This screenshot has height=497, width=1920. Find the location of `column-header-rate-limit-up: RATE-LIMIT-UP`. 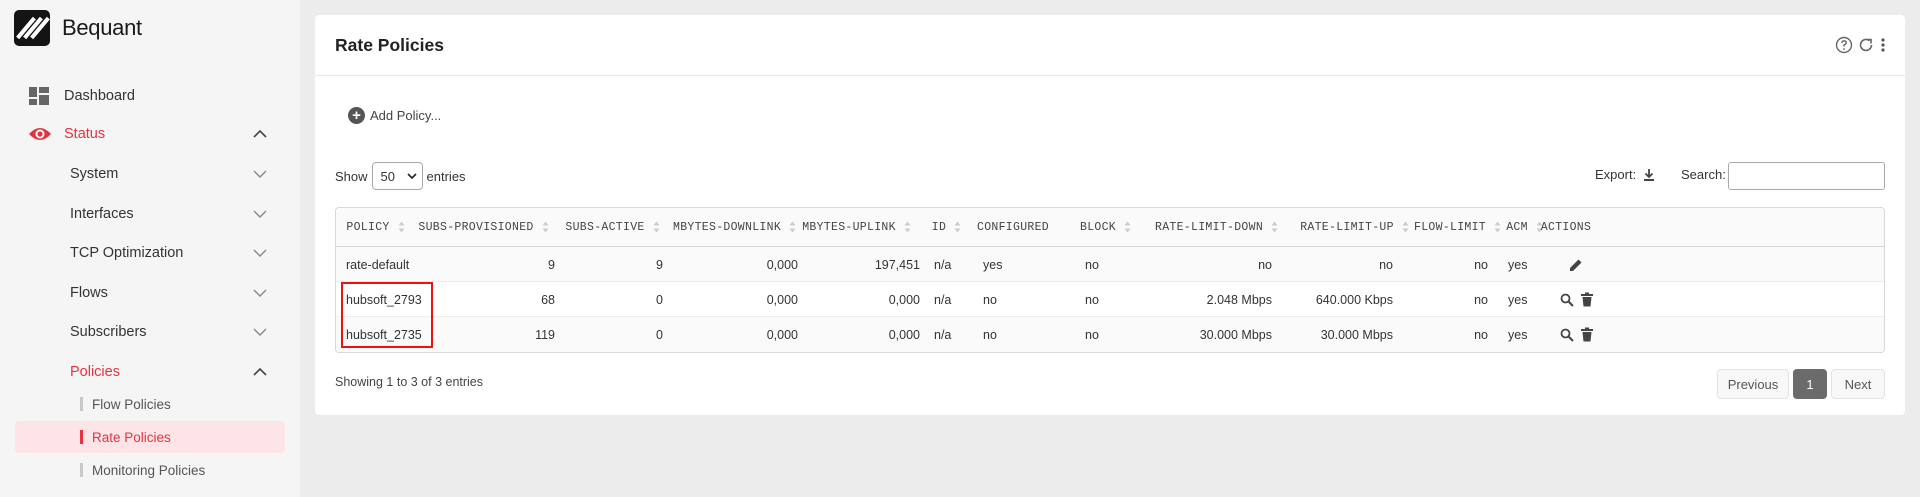

column-header-rate-limit-up: RATE-LIMIT-UP is located at coordinates (1347, 227).